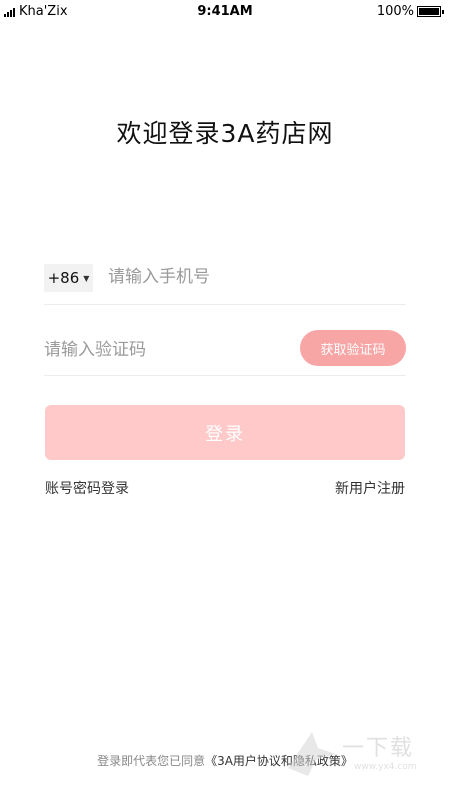 The image size is (450, 800). What do you see at coordinates (353, 348) in the screenshot?
I see `get-code-button: 获取验证码` at bounding box center [353, 348].